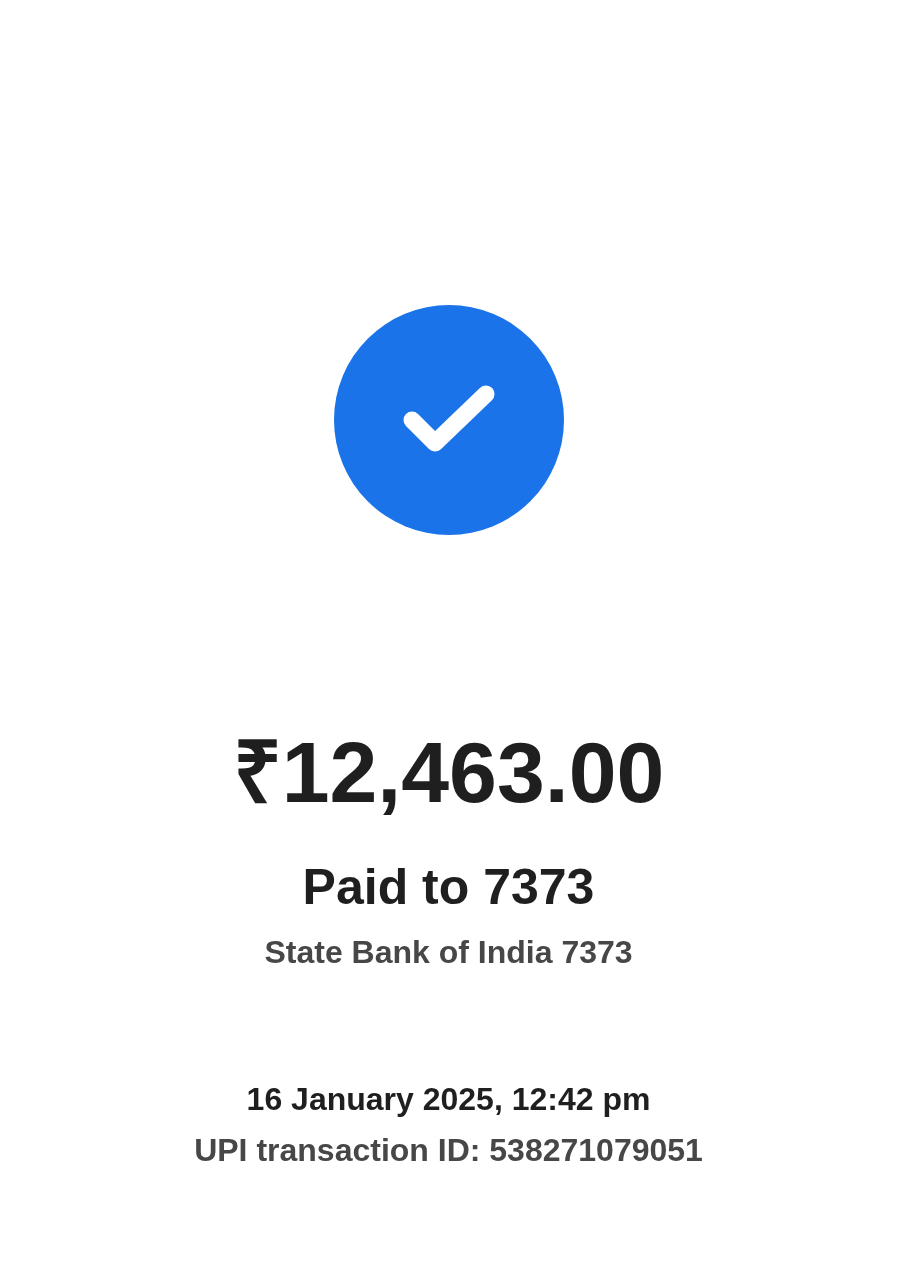  What do you see at coordinates (448, 1099) in the screenshot?
I see `date-time-text: 16 January 2025, 12:42 pm` at bounding box center [448, 1099].